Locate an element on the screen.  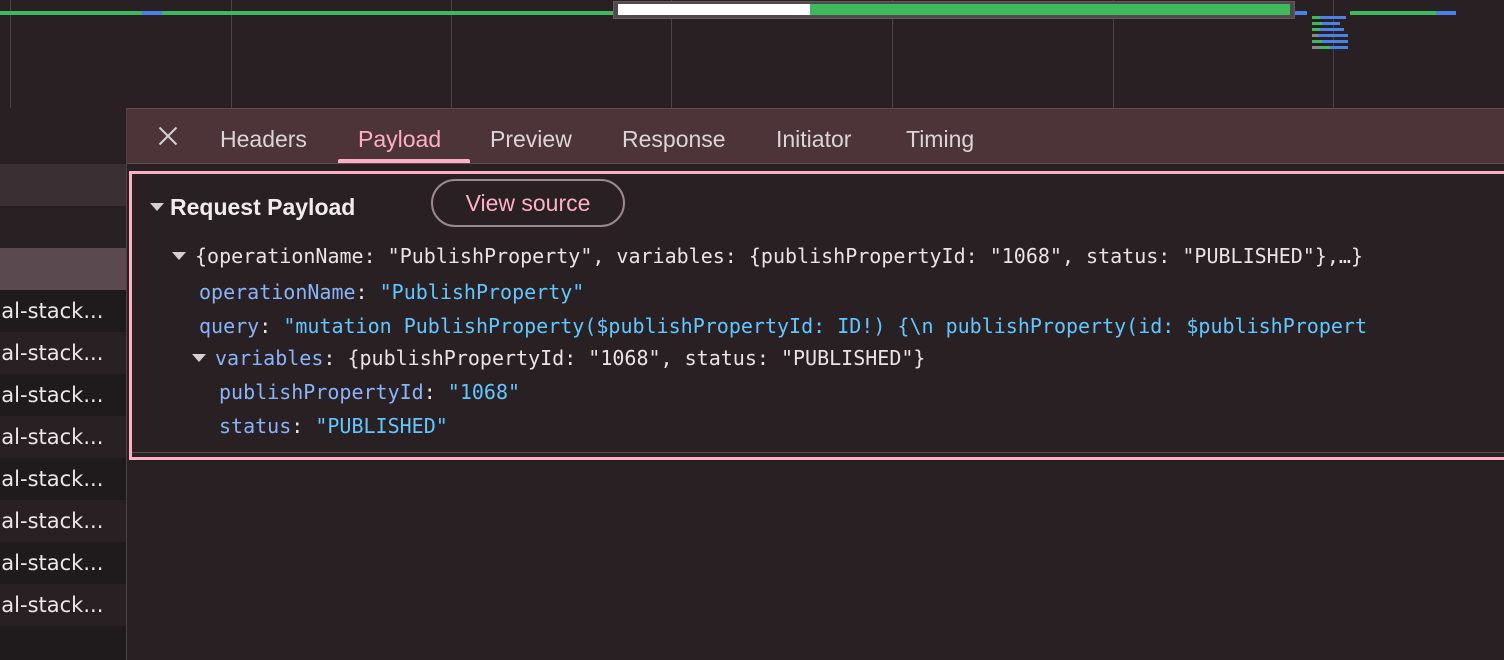
property-status: status: "PUBLISHED" is located at coordinates (333, 426).